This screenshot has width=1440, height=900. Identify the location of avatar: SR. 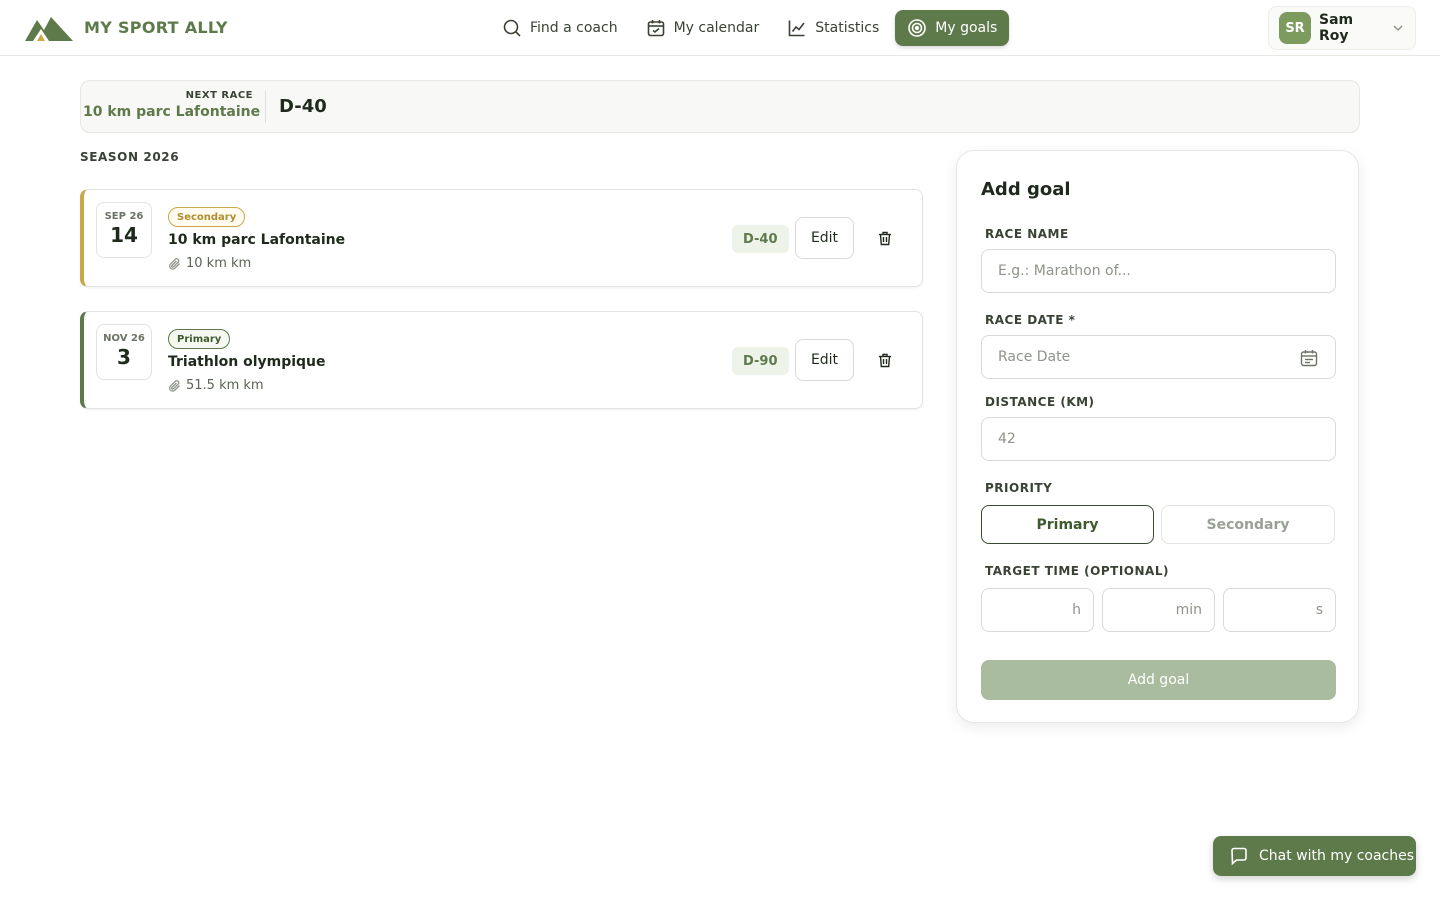
(1295, 28).